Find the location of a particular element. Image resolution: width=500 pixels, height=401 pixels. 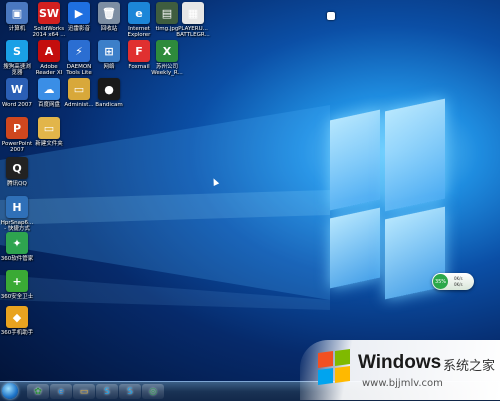

desktop-shortcut-label: Bandicam is located at coordinates (109, 105).